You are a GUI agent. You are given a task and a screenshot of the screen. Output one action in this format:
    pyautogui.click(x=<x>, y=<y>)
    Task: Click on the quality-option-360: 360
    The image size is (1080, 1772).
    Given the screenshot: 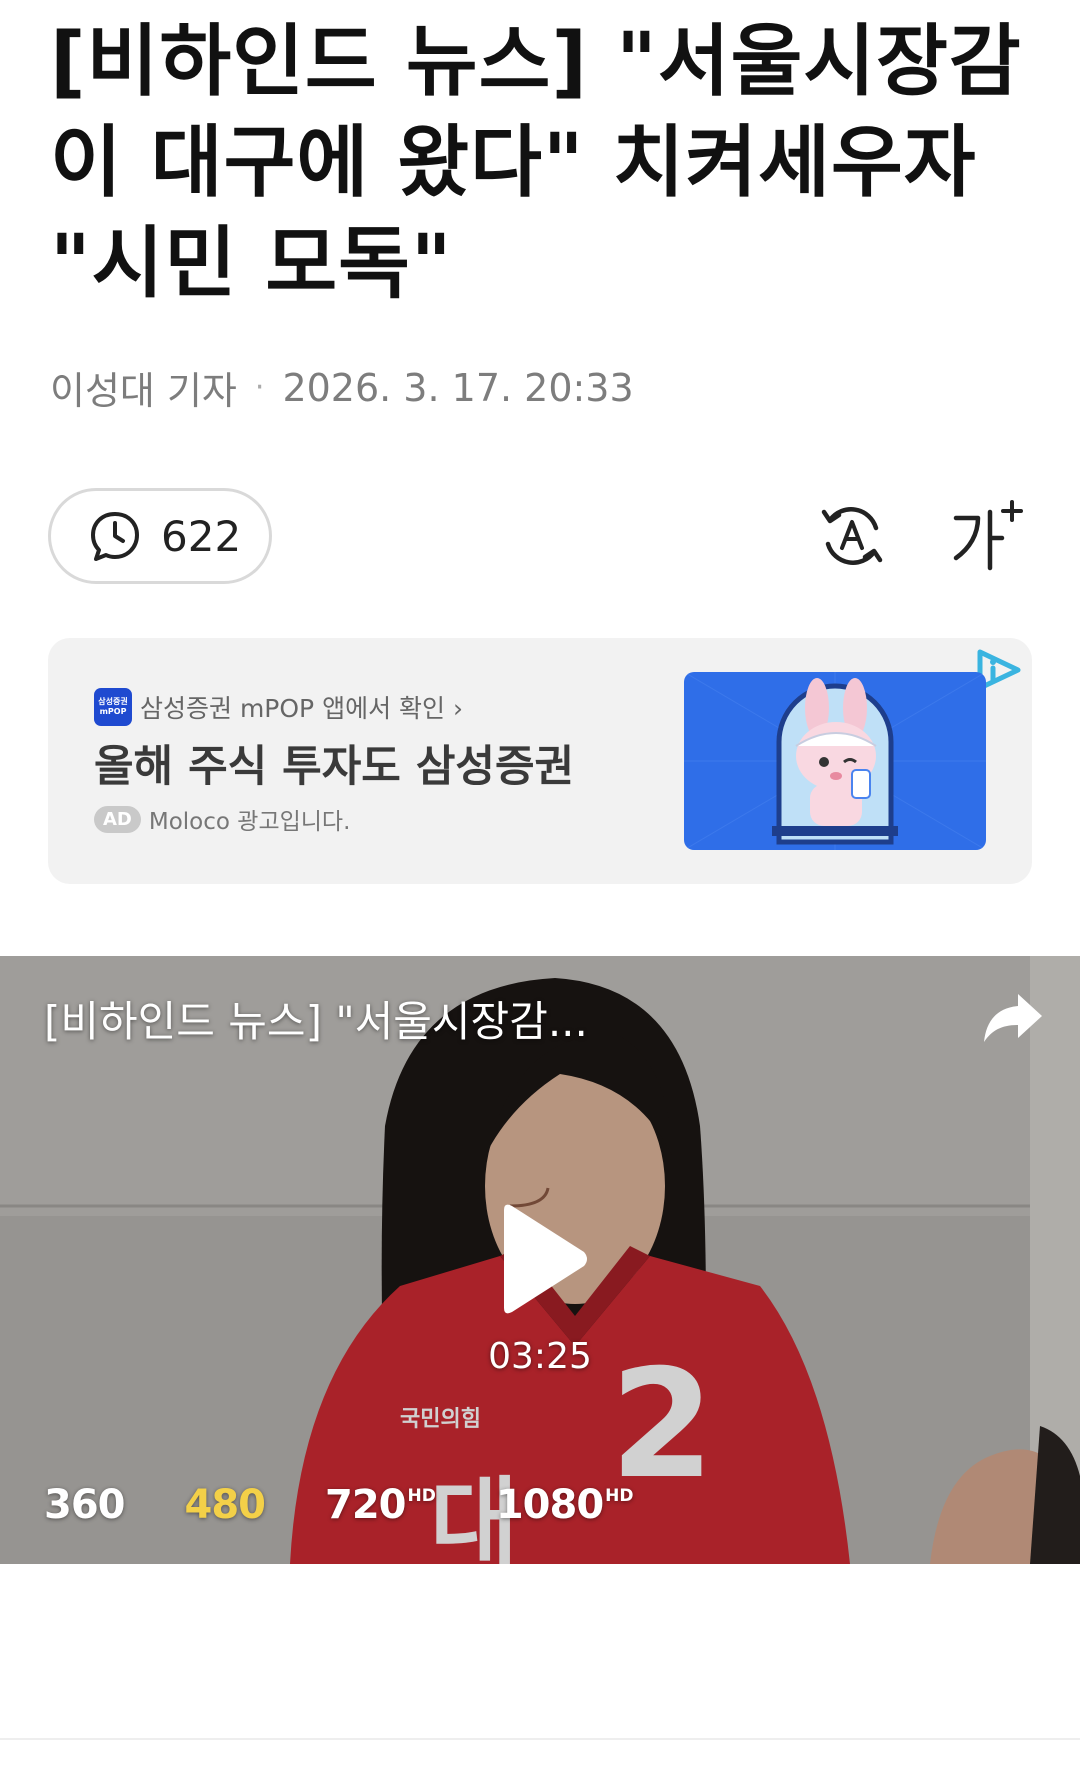 What is the action you would take?
    pyautogui.click(x=84, y=1505)
    